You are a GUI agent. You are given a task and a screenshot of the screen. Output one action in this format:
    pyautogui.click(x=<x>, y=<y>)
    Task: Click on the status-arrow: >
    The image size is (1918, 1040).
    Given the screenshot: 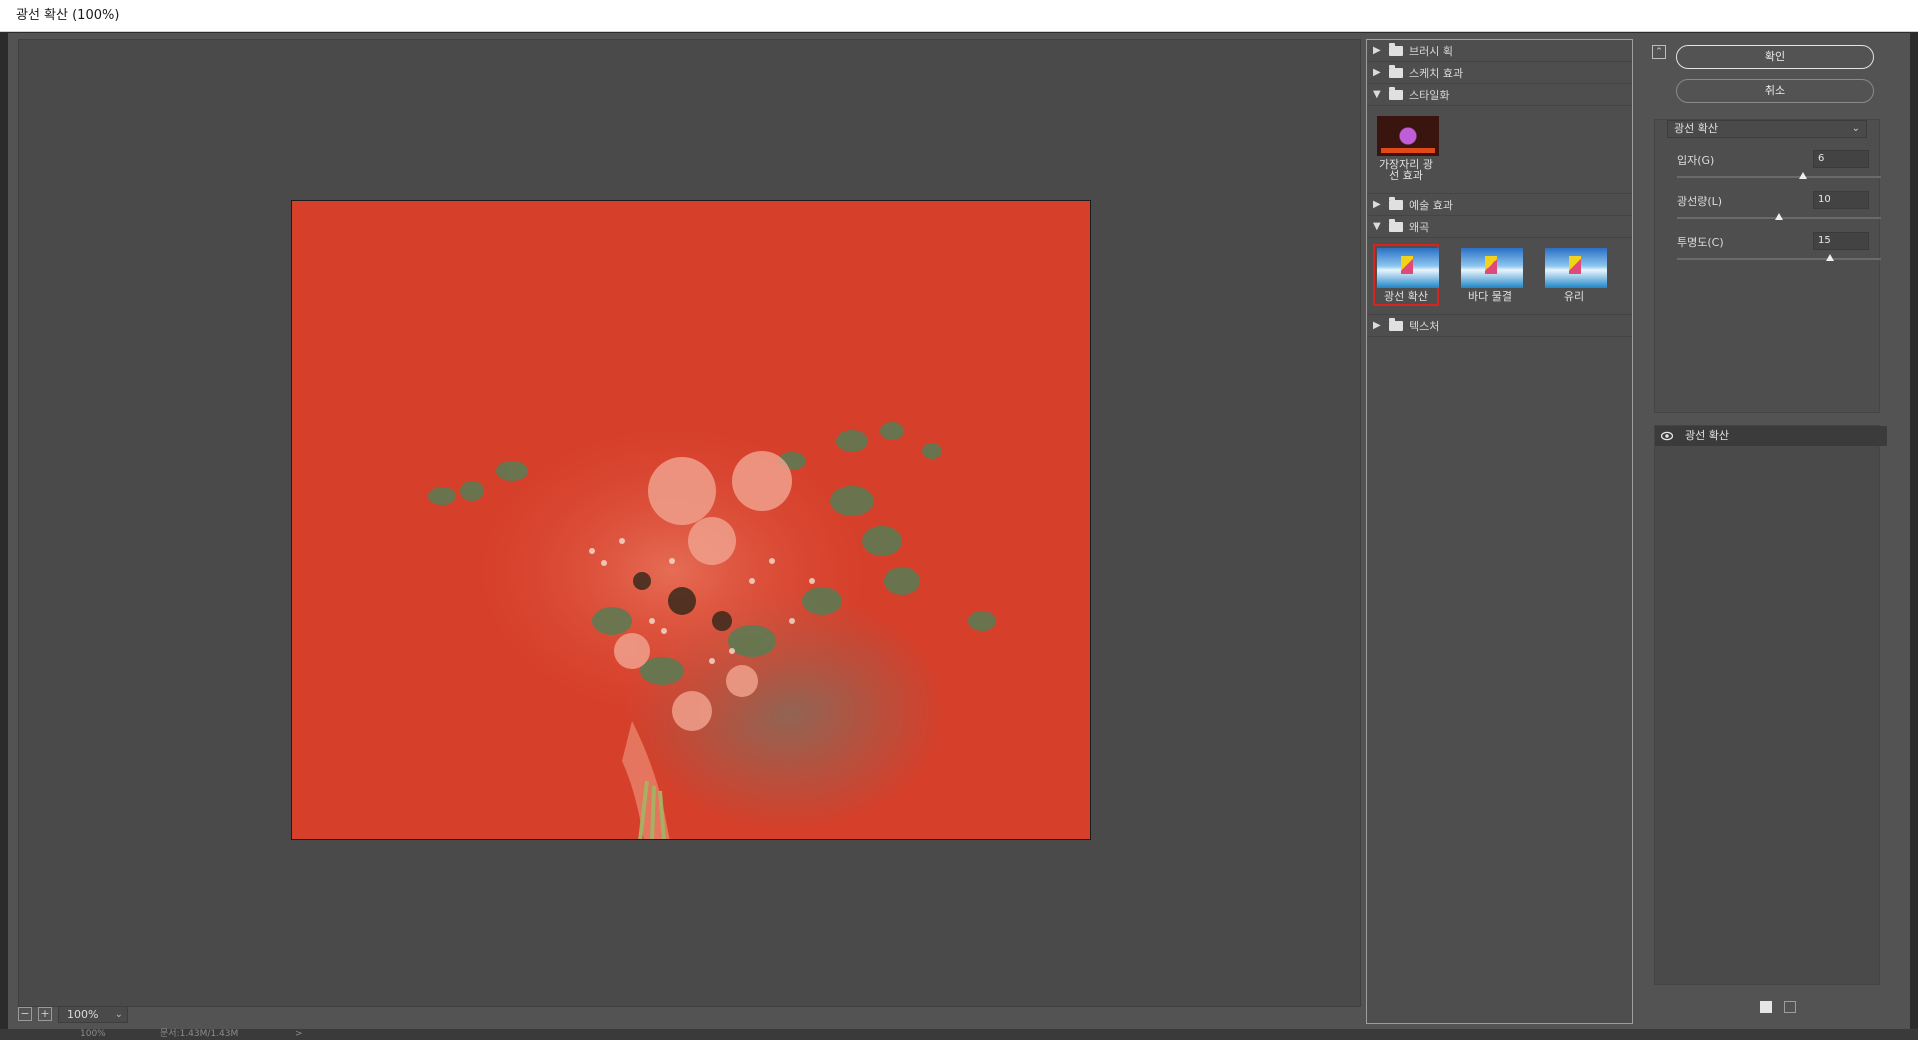 What is the action you would take?
    pyautogui.click(x=299, y=1034)
    